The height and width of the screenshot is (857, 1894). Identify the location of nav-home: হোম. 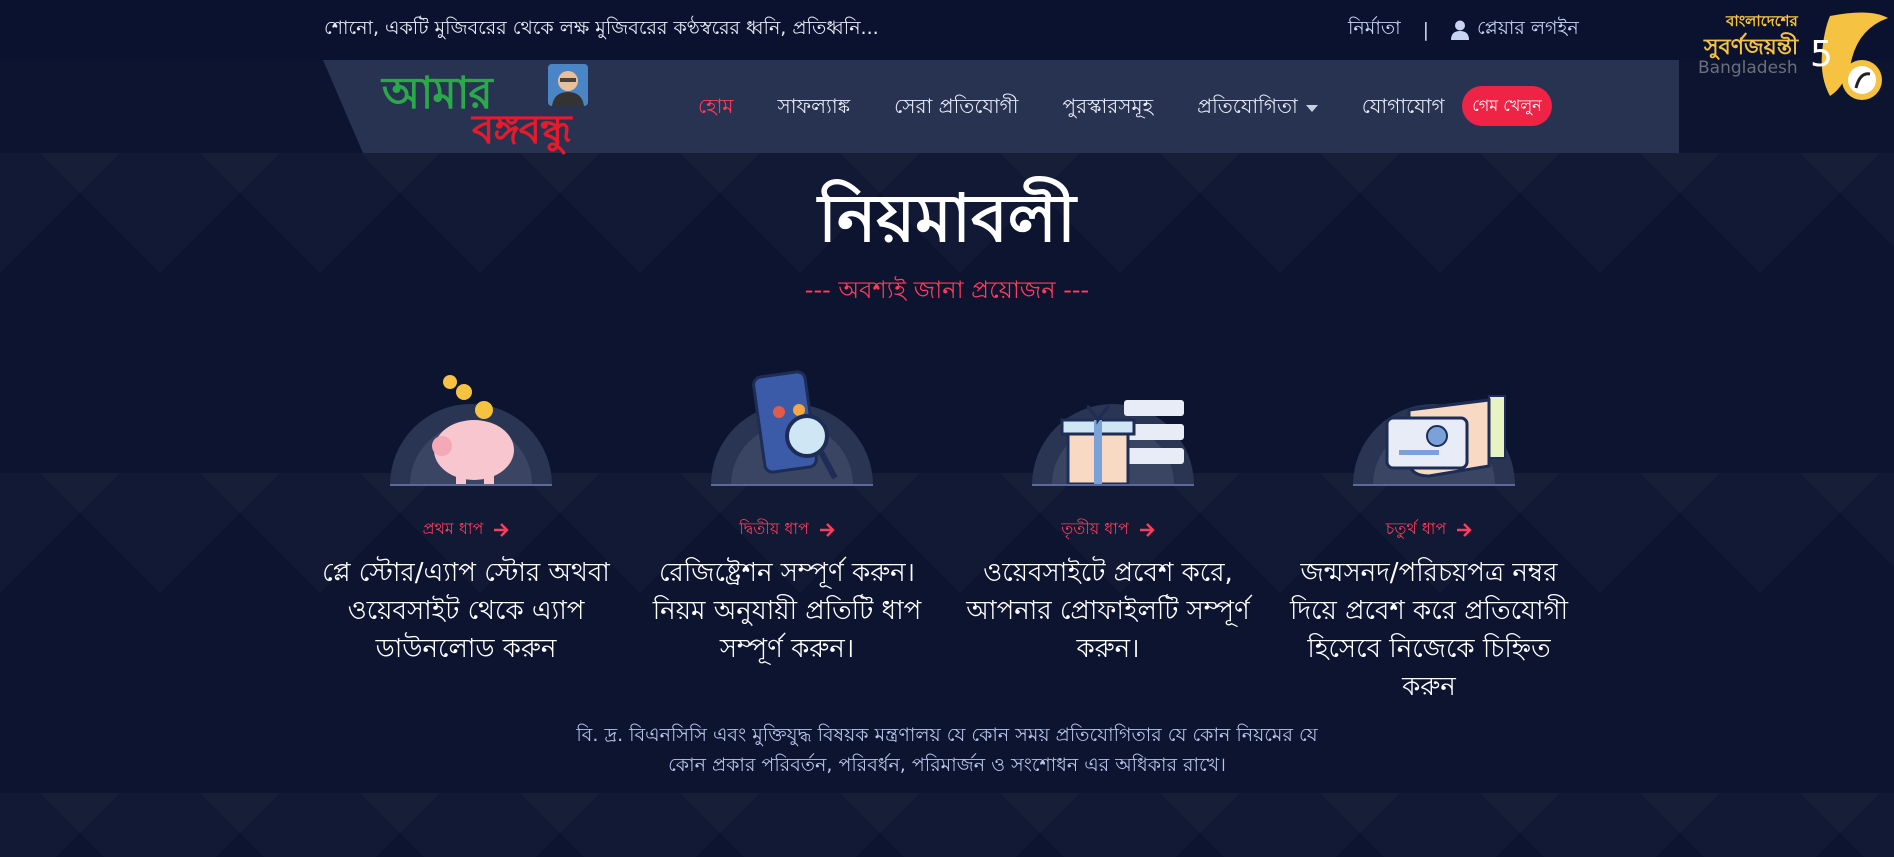
(716, 108).